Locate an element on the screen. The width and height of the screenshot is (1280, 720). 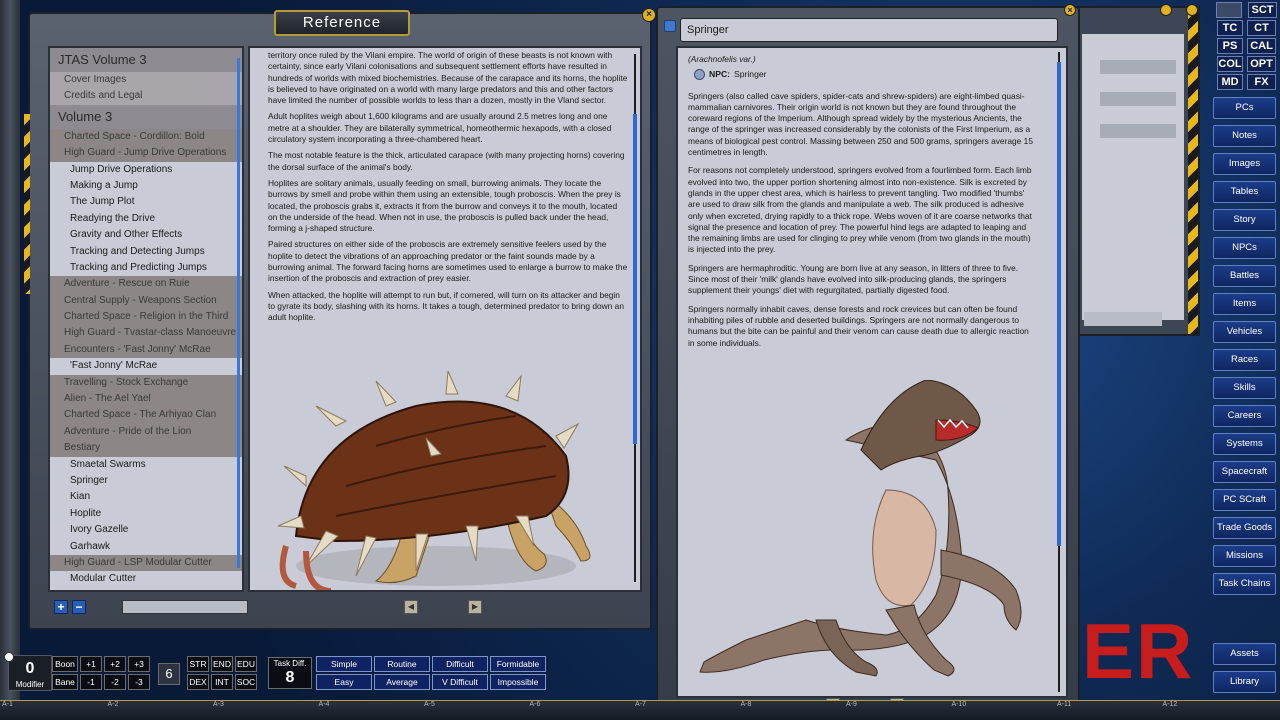
bane-bane: Bane is located at coordinates (65, 682).